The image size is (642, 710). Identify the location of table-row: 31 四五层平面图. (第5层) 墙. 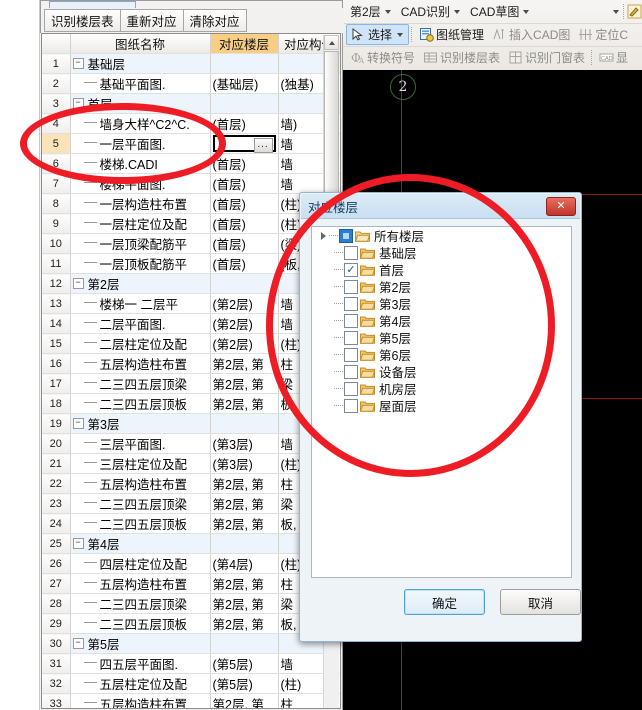
(191, 663).